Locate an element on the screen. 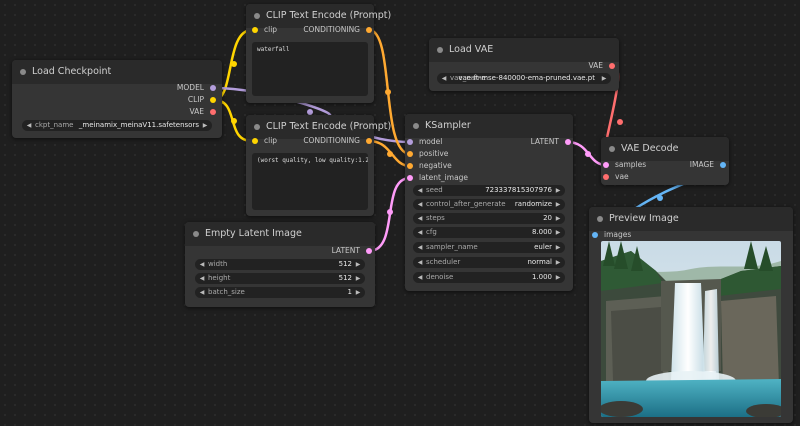 This screenshot has height=426, width=800. cfg-widget: ◀ cfg 8.000 ▶ is located at coordinates (489, 232).